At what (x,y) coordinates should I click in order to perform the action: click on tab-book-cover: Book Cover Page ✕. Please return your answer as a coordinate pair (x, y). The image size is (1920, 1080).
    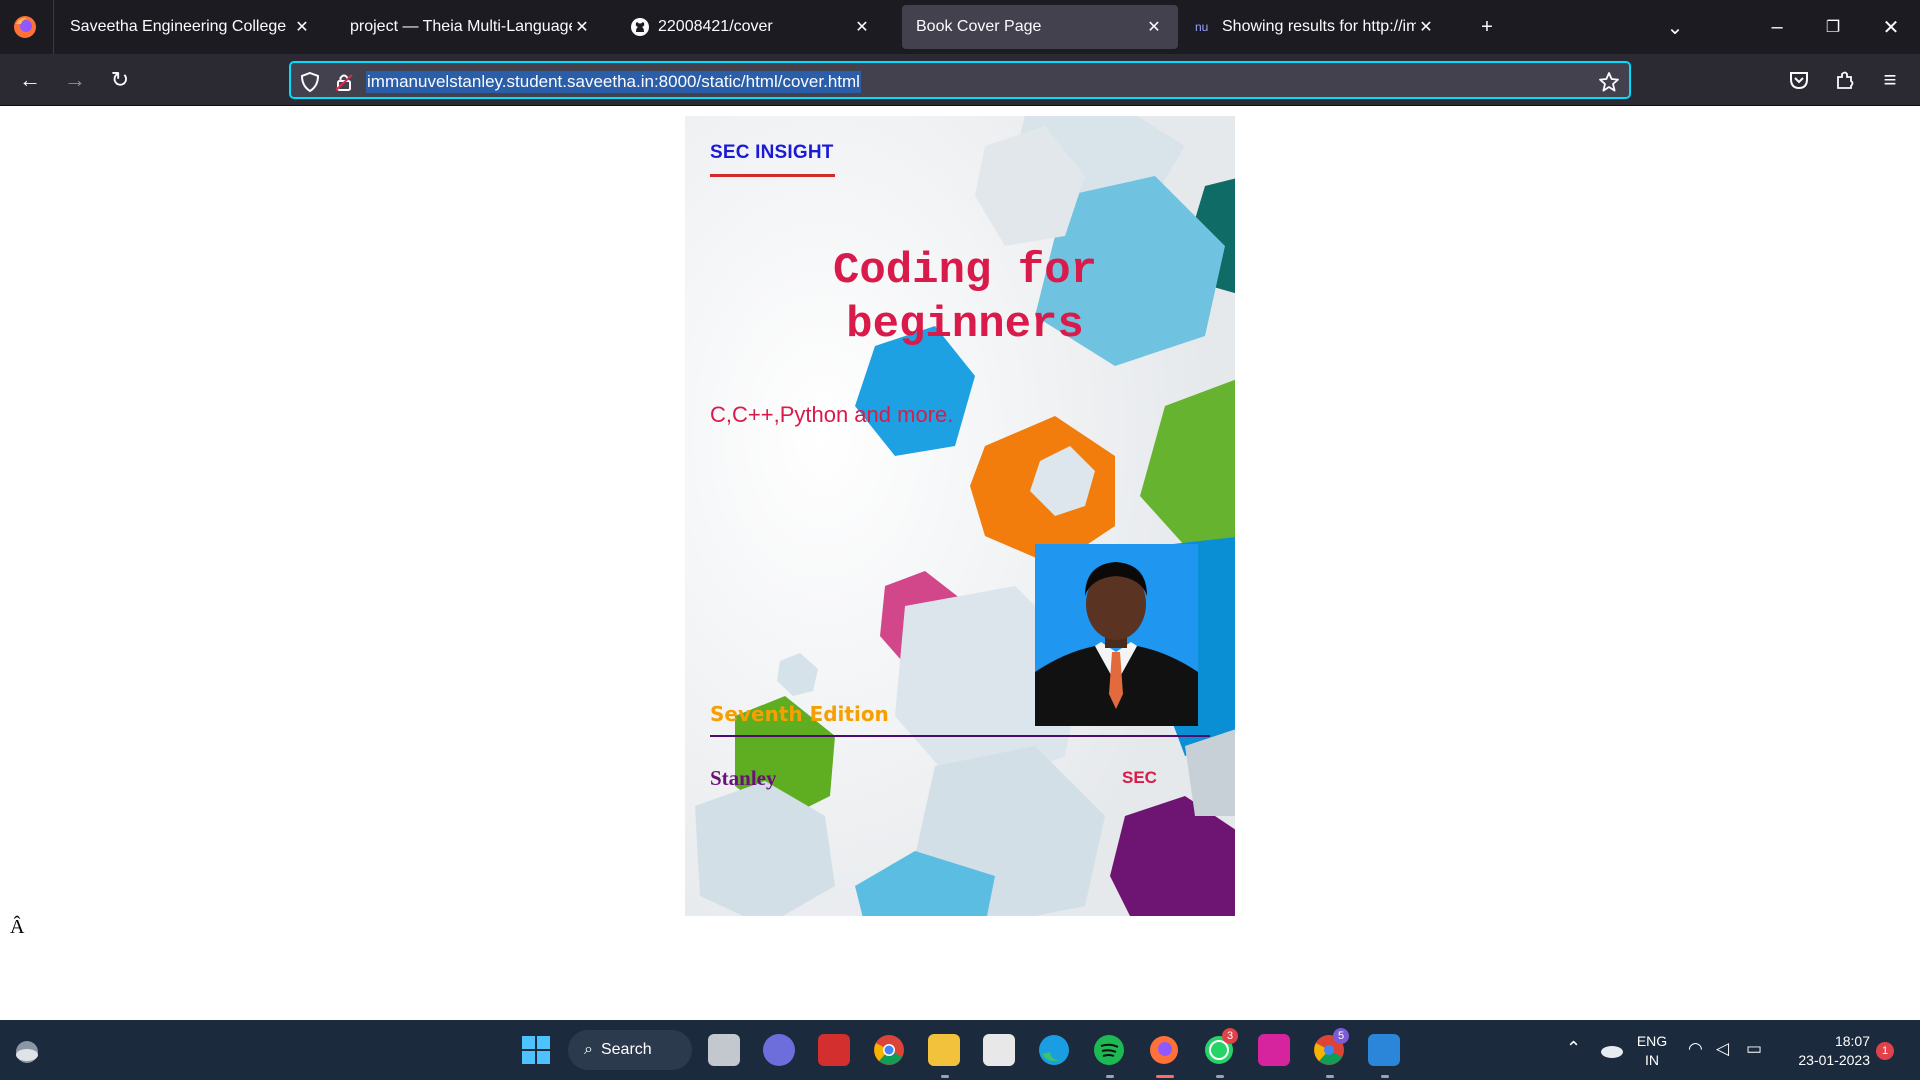
    Looking at the image, I should click on (1040, 27).